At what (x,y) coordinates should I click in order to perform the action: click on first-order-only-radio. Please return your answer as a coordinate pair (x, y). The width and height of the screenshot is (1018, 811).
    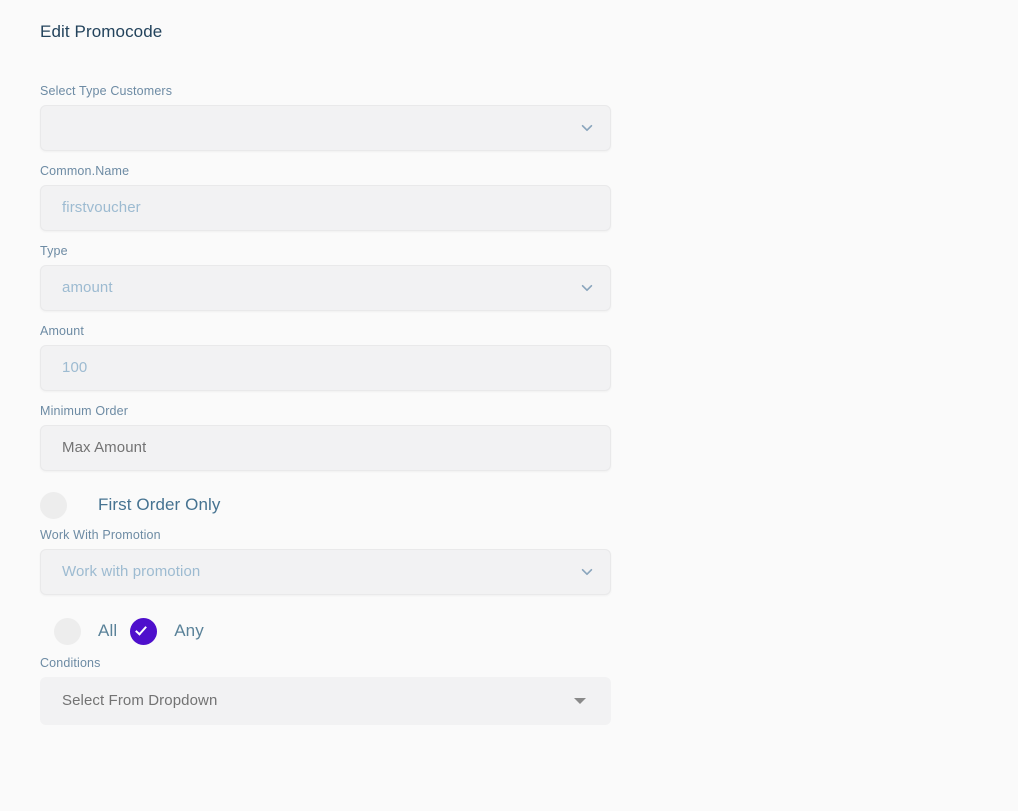
    Looking at the image, I should click on (53, 505).